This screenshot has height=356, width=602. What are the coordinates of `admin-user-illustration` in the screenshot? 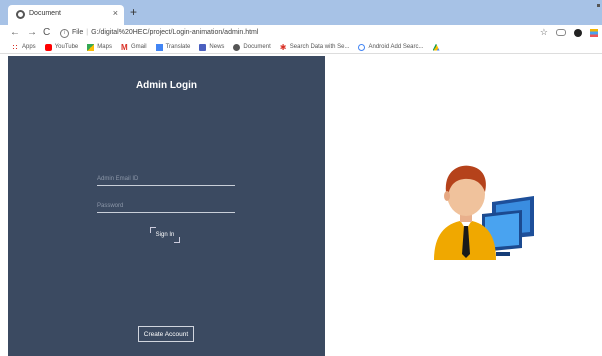 It's located at (484, 212).